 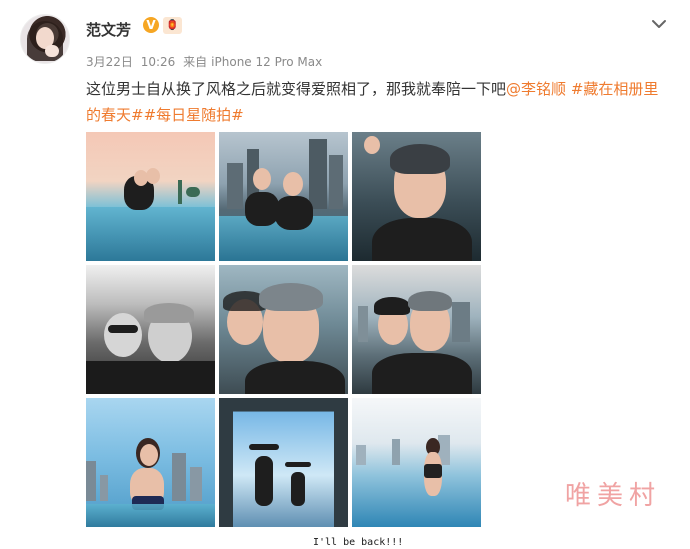 What do you see at coordinates (194, 115) in the screenshot?
I see `hashtag-link: #每日星随拍#` at bounding box center [194, 115].